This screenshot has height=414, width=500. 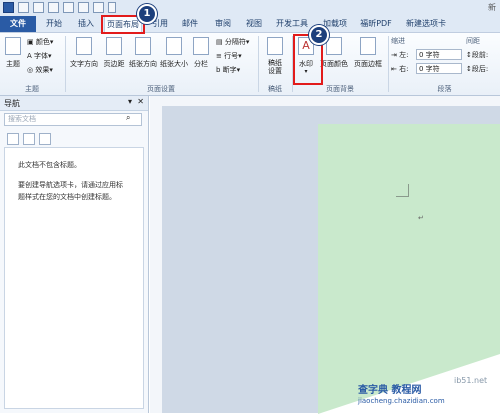 I want to click on quick-access-toolbar: 新, so click(x=250, y=8).